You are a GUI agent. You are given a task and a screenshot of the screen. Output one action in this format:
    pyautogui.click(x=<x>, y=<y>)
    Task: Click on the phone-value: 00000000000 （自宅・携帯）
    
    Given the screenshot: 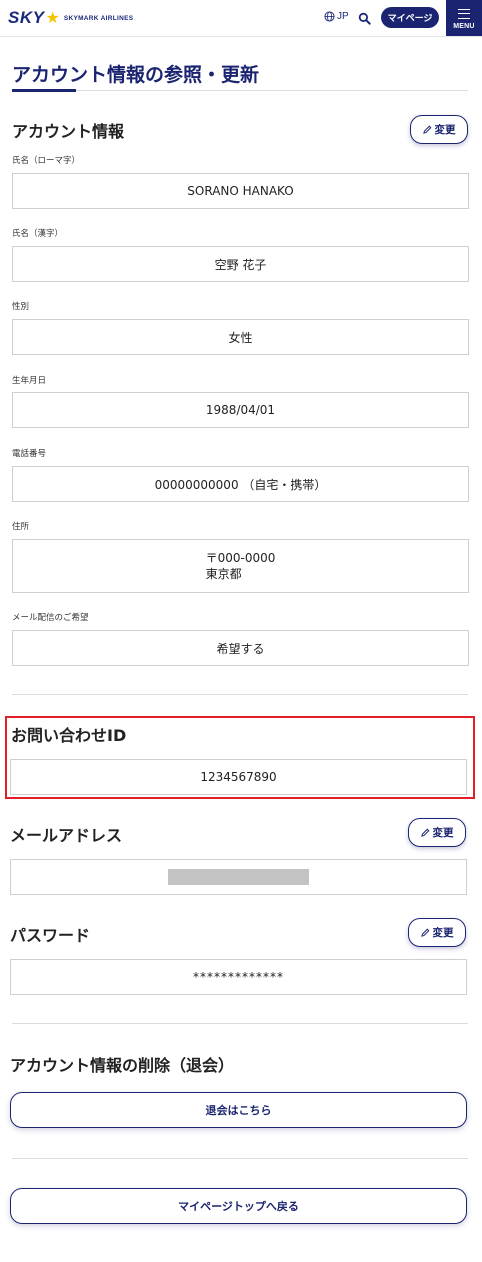 What is the action you would take?
    pyautogui.click(x=240, y=484)
    